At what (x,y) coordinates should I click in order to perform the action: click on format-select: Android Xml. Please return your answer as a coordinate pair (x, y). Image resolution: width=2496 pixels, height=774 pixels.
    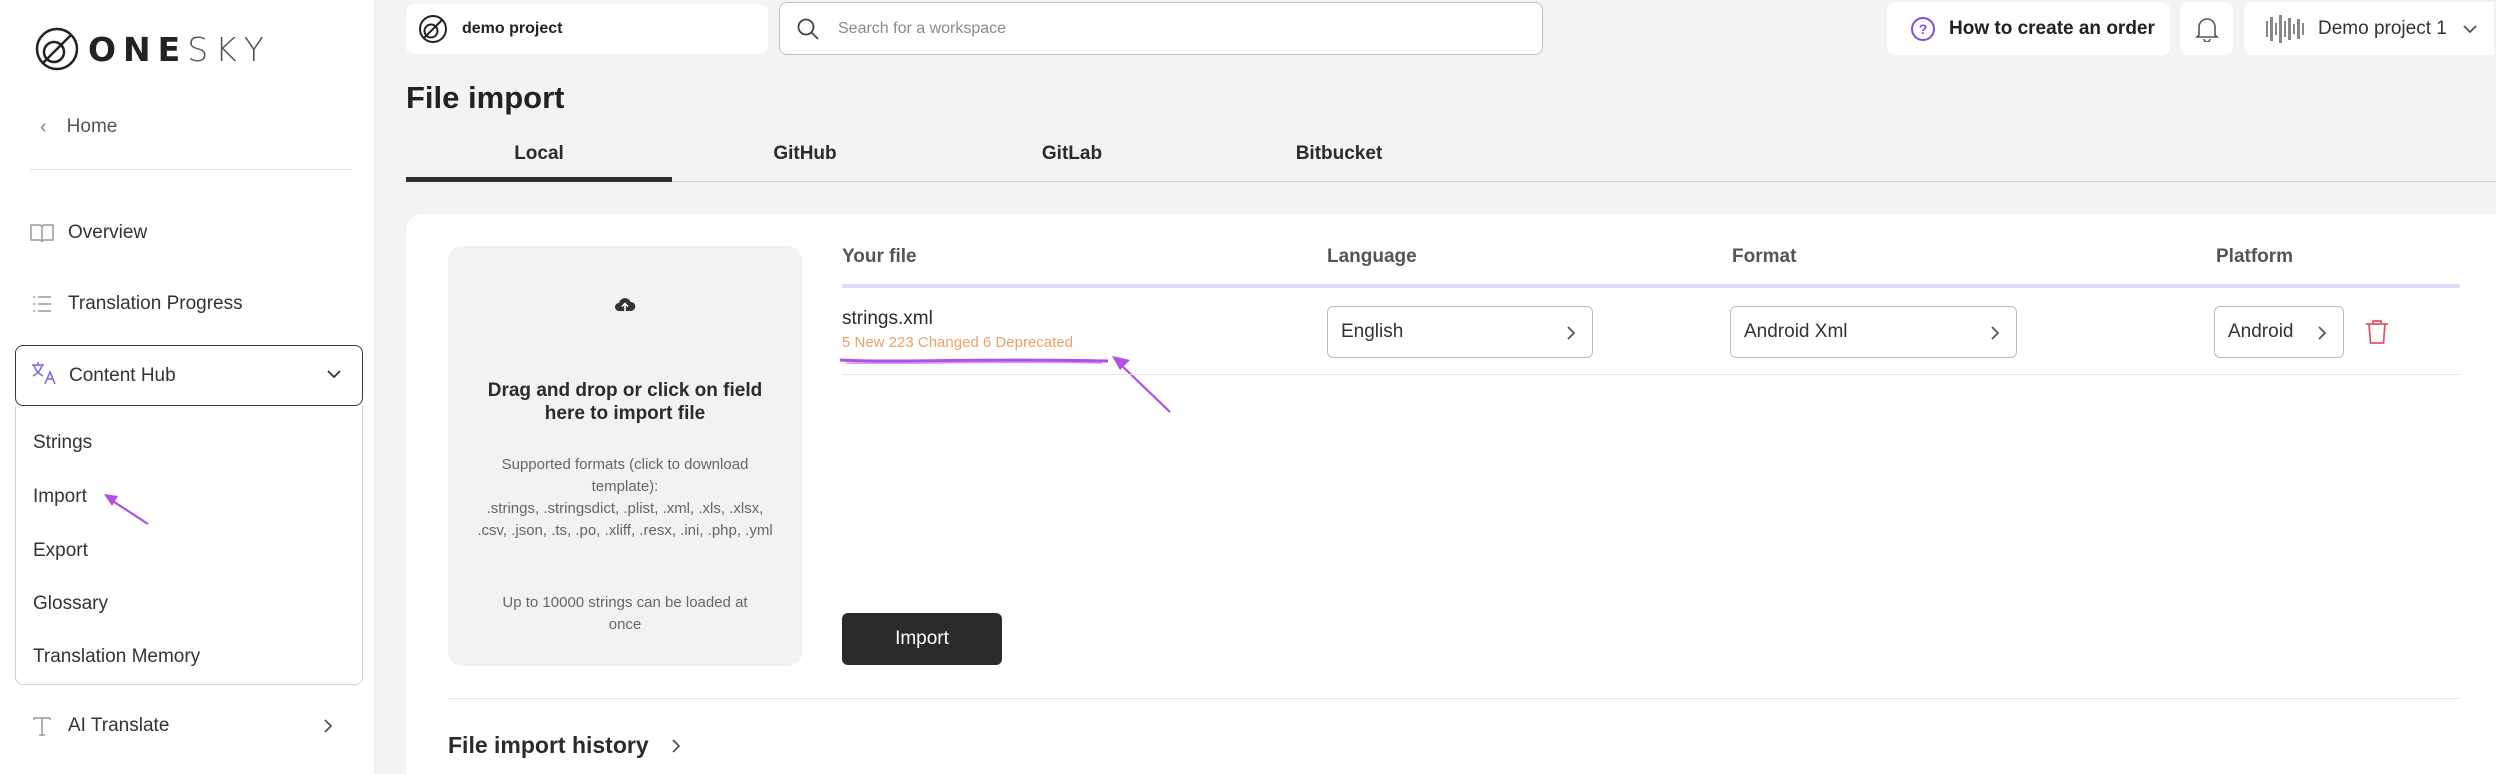
    Looking at the image, I should click on (1873, 332).